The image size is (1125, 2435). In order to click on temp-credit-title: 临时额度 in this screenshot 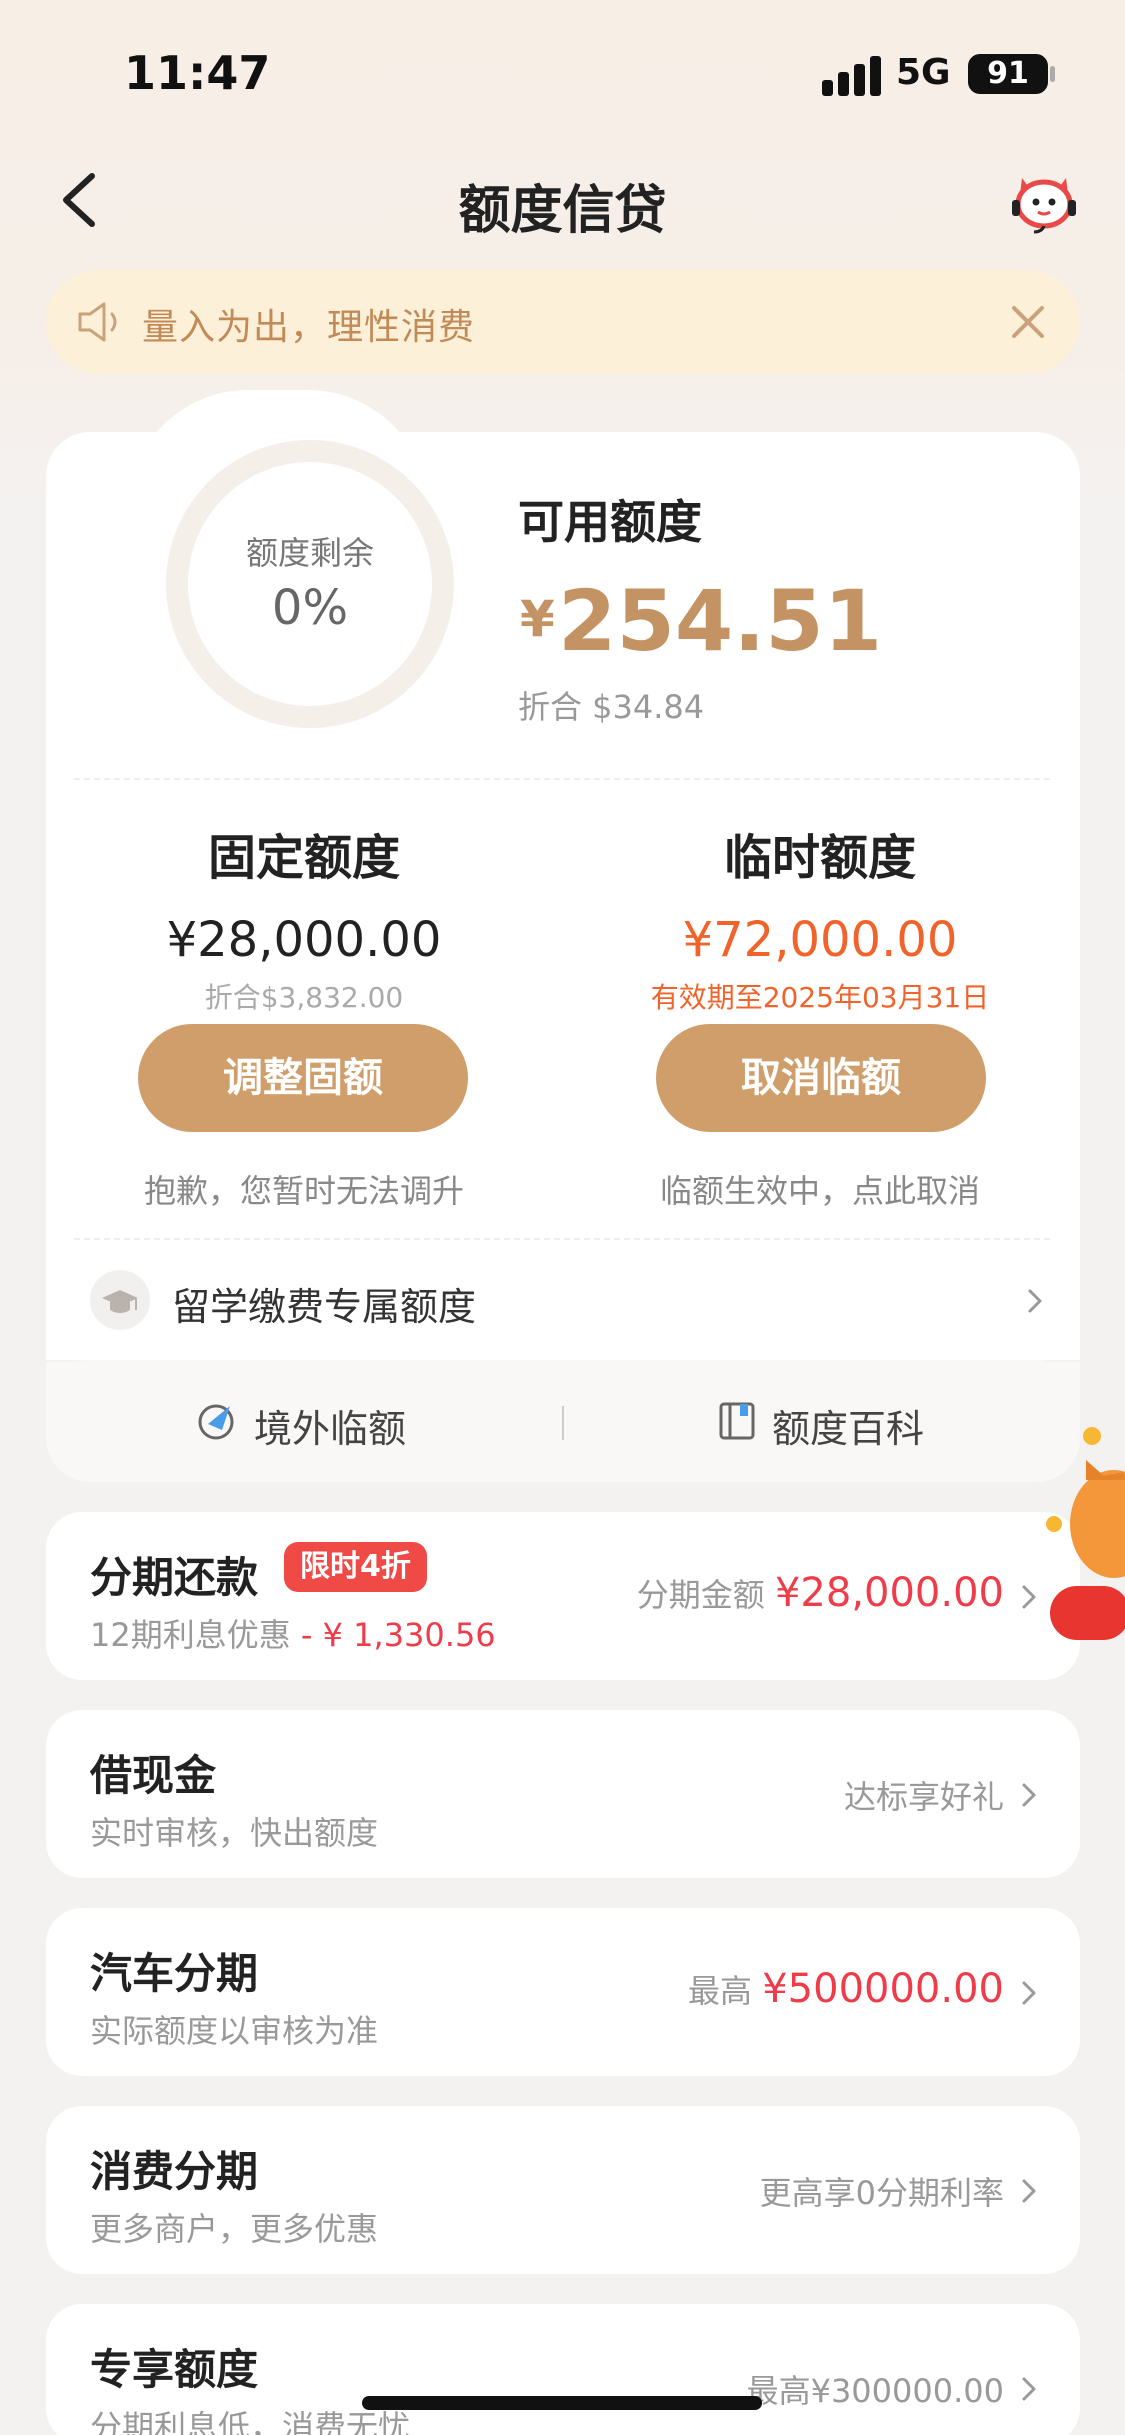, I will do `click(819, 858)`.